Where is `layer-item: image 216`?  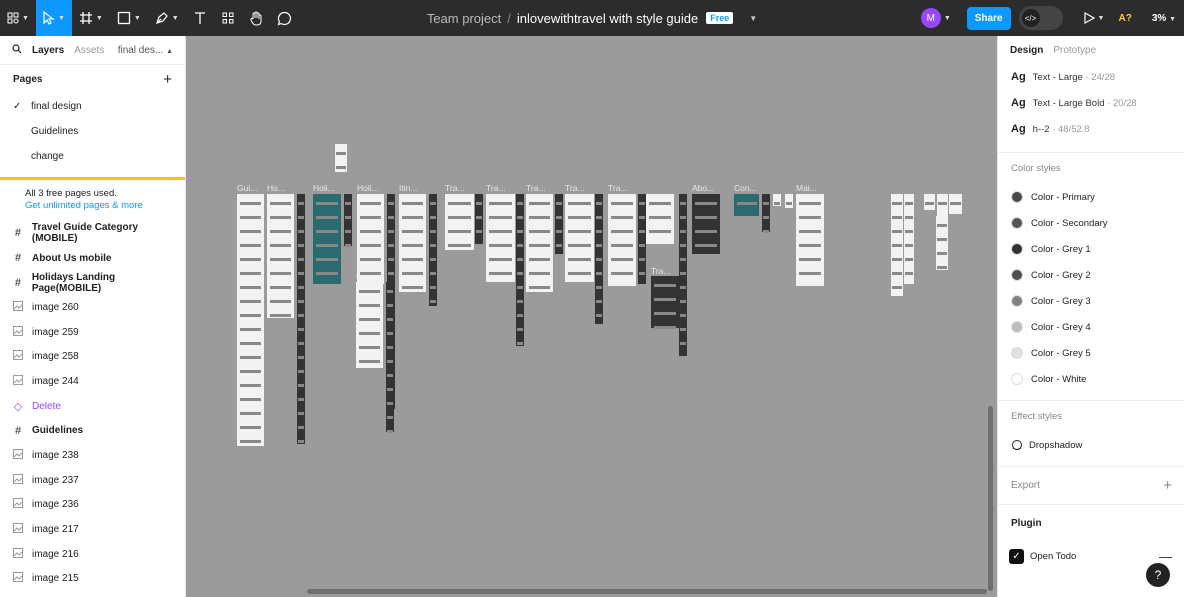 layer-item: image 216 is located at coordinates (92, 554).